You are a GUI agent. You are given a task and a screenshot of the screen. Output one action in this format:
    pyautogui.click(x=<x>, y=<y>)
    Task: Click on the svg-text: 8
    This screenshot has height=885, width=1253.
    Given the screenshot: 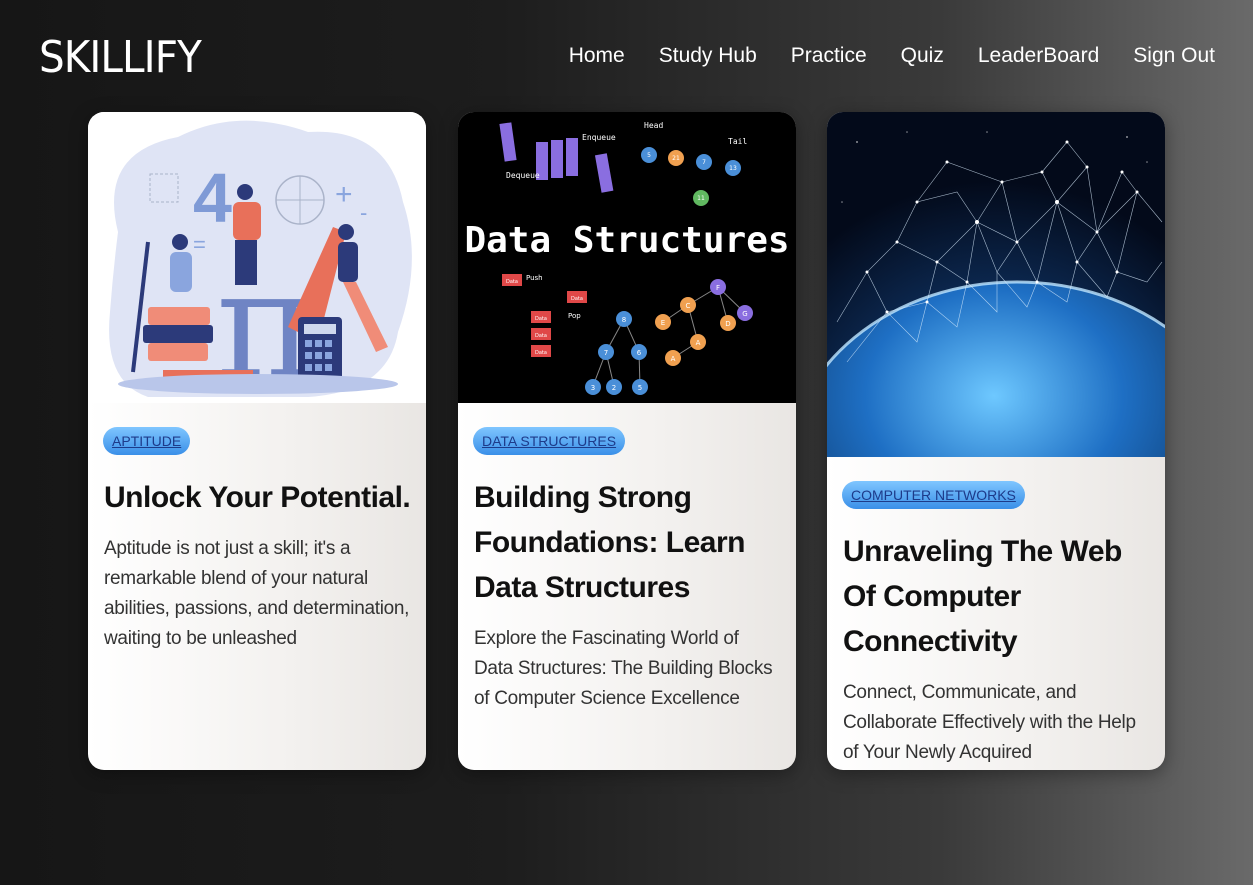 What is the action you would take?
    pyautogui.click(x=624, y=320)
    